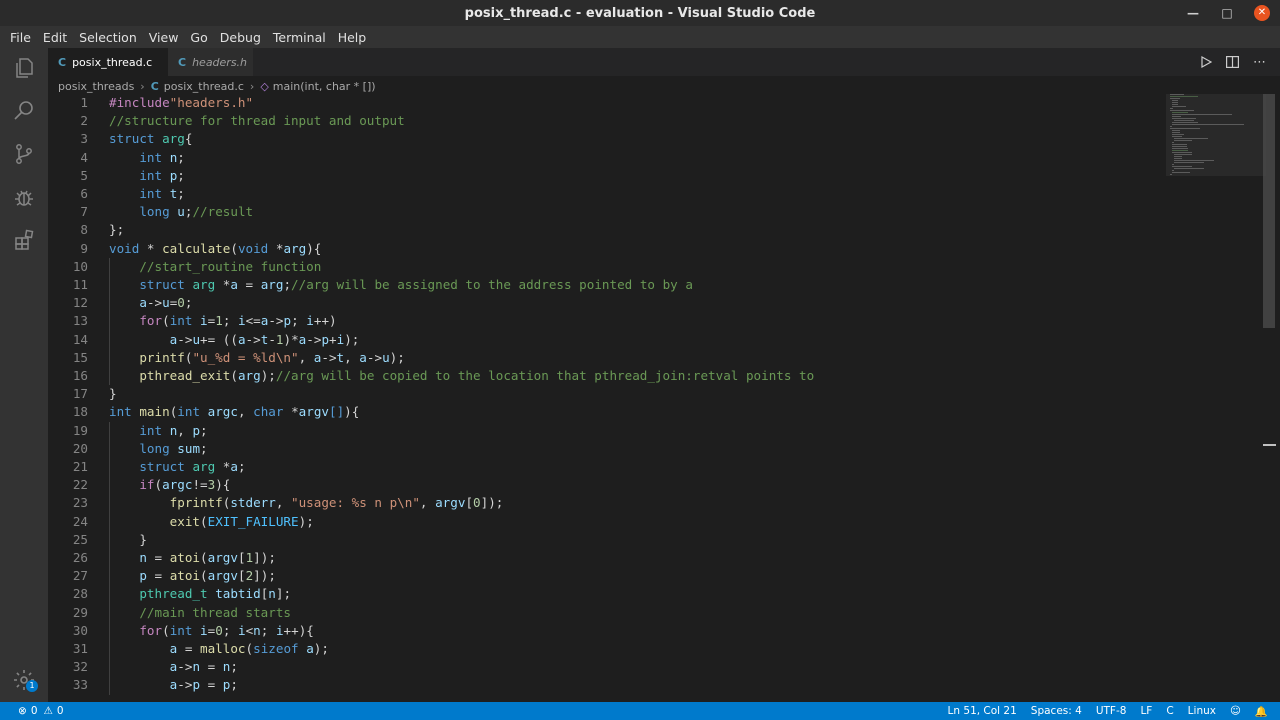 The image size is (1280, 720). I want to click on scrollbar-cursor-marker, so click(1269, 445).